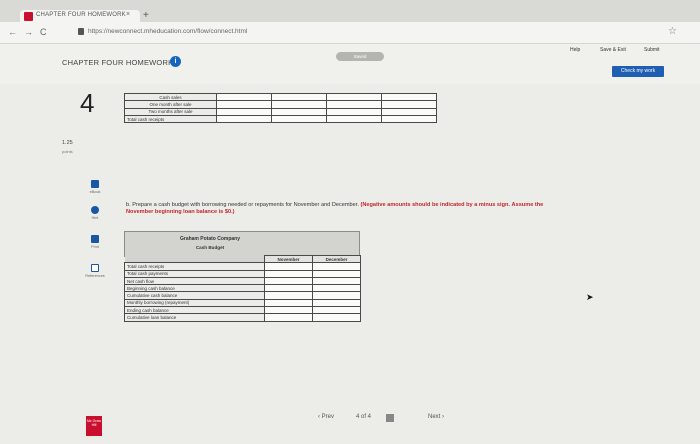 This screenshot has height=444, width=700. I want to click on forward-arrow-icon: →, so click(28, 32).